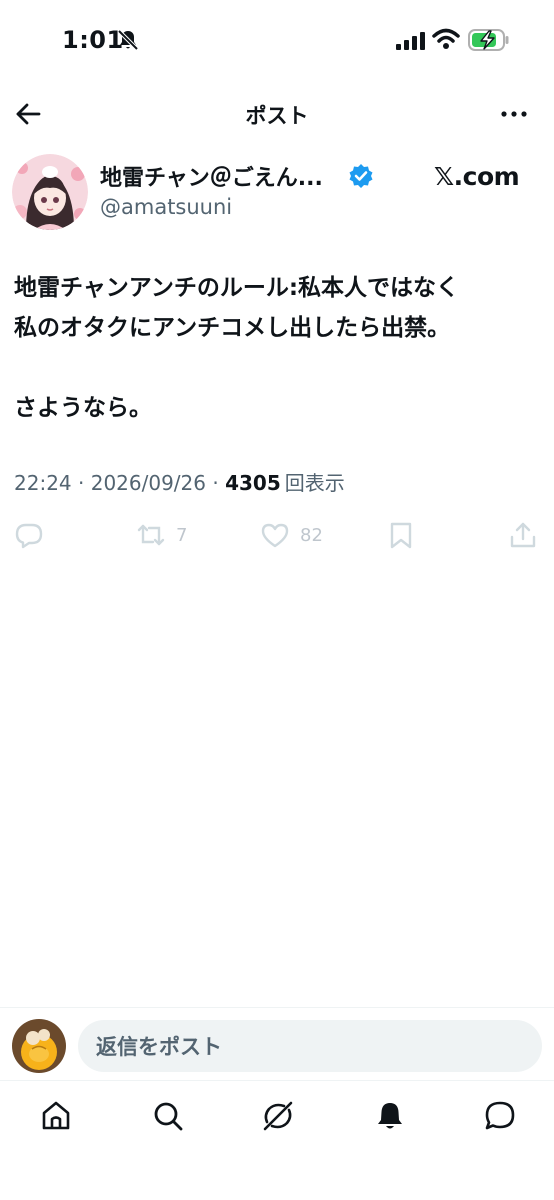 The height and width of the screenshot is (1200, 554). What do you see at coordinates (314, 483) in the screenshot?
I see `views-label: 回表示` at bounding box center [314, 483].